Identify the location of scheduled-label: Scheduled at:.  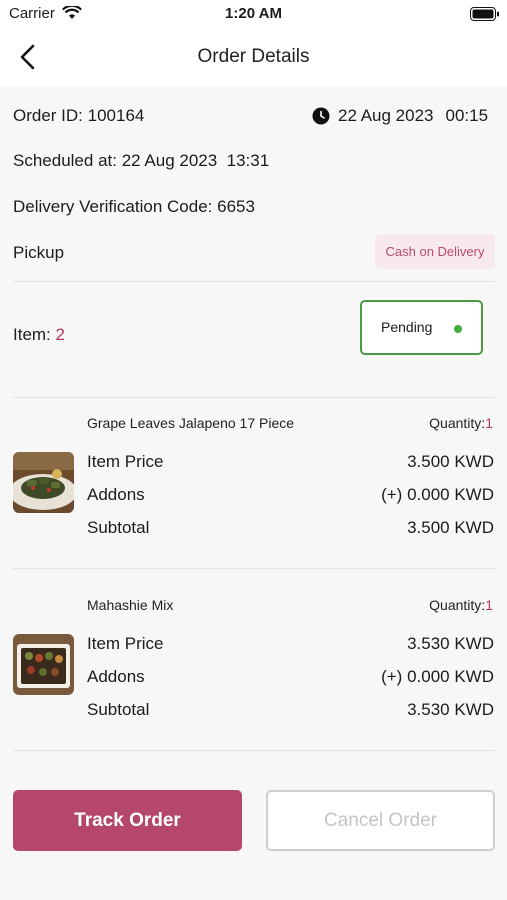
(65, 160).